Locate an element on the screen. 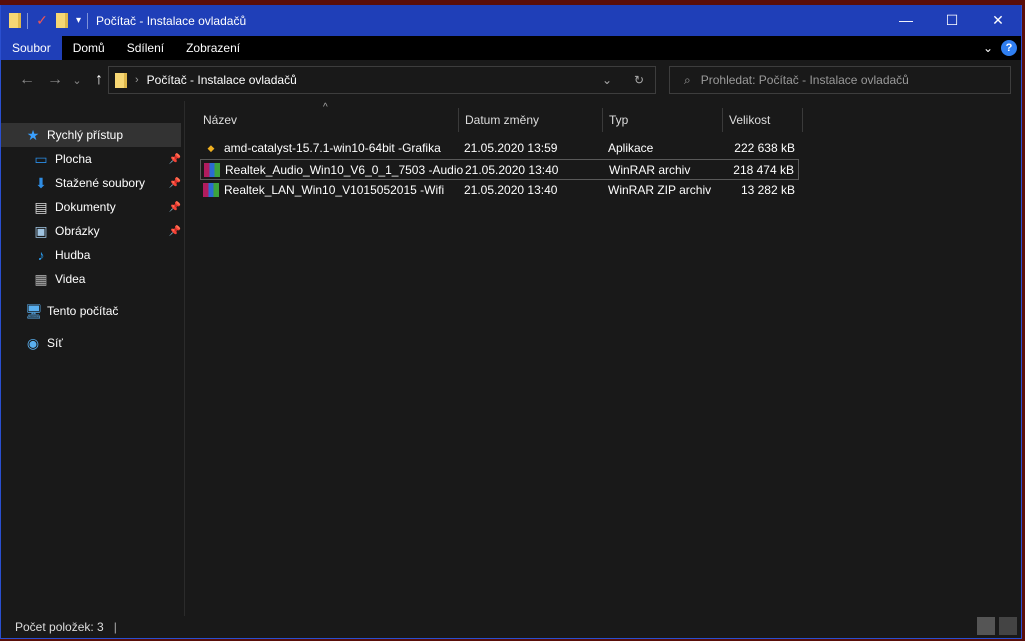  sidebar-item-icon: ◉ is located at coordinates (33, 342).